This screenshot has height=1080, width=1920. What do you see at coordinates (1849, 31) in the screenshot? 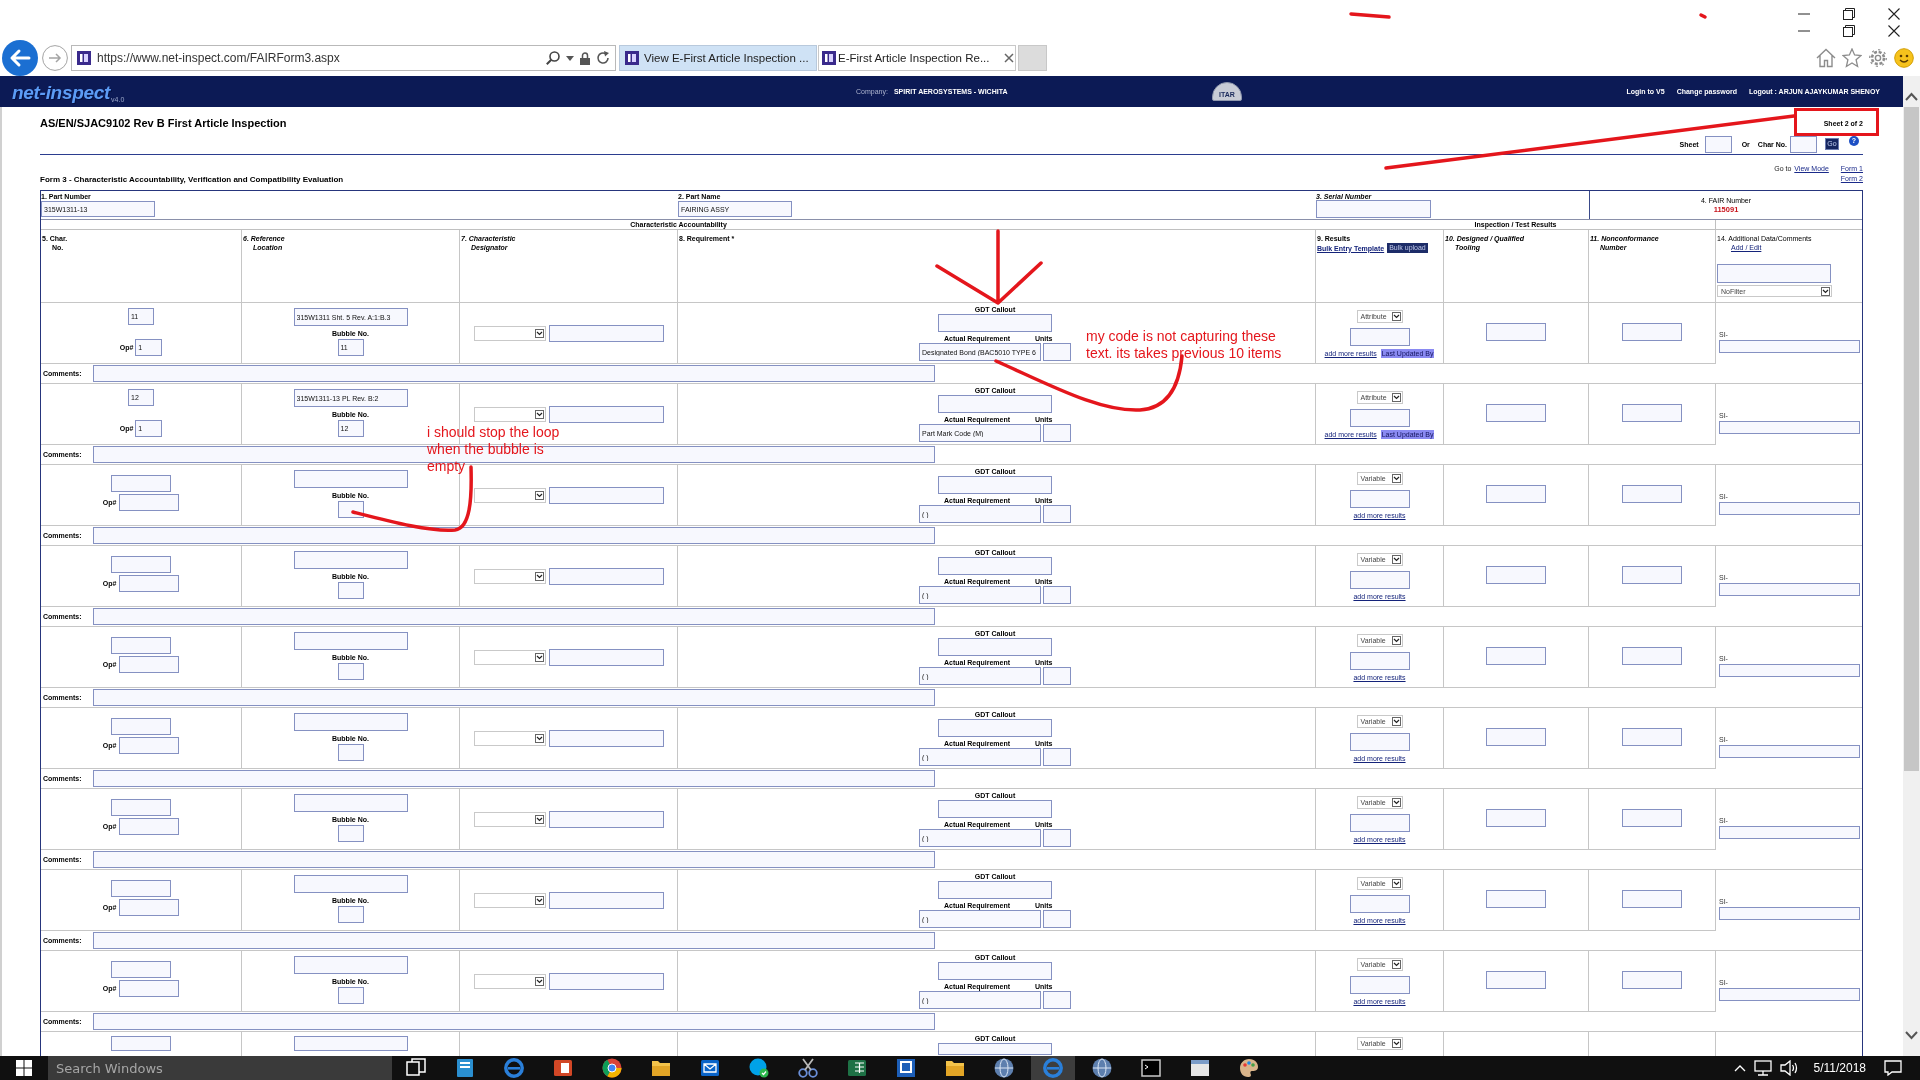
I see `restore-button` at bounding box center [1849, 31].